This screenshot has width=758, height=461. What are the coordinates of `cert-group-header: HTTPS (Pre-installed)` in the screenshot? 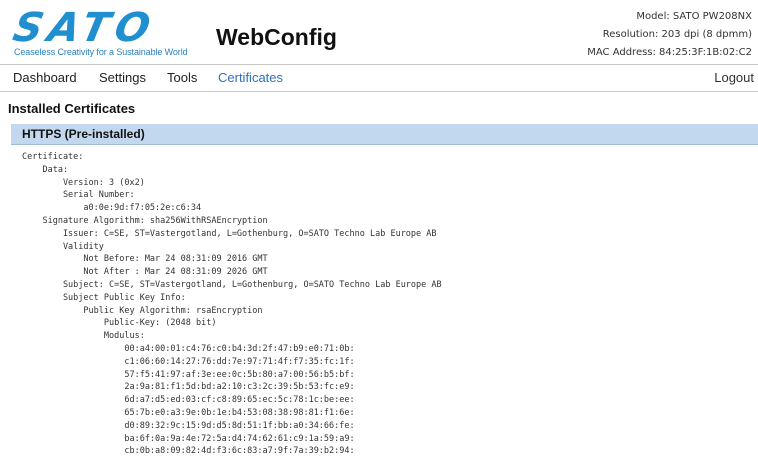 It's located at (384, 134).